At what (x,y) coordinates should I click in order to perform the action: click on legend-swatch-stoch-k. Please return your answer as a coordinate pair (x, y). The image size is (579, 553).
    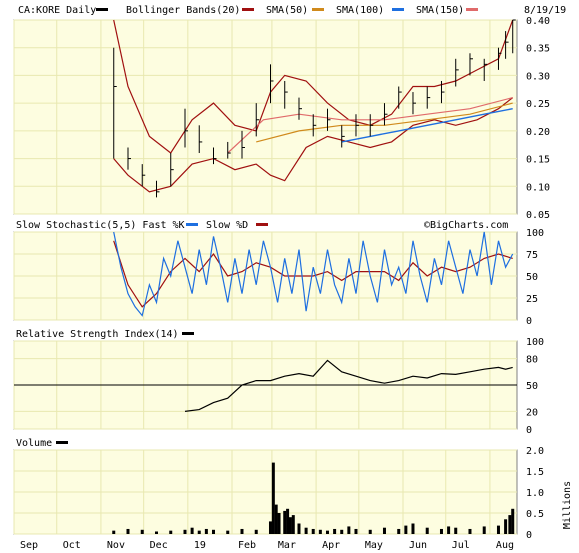
    Looking at the image, I should click on (192, 224).